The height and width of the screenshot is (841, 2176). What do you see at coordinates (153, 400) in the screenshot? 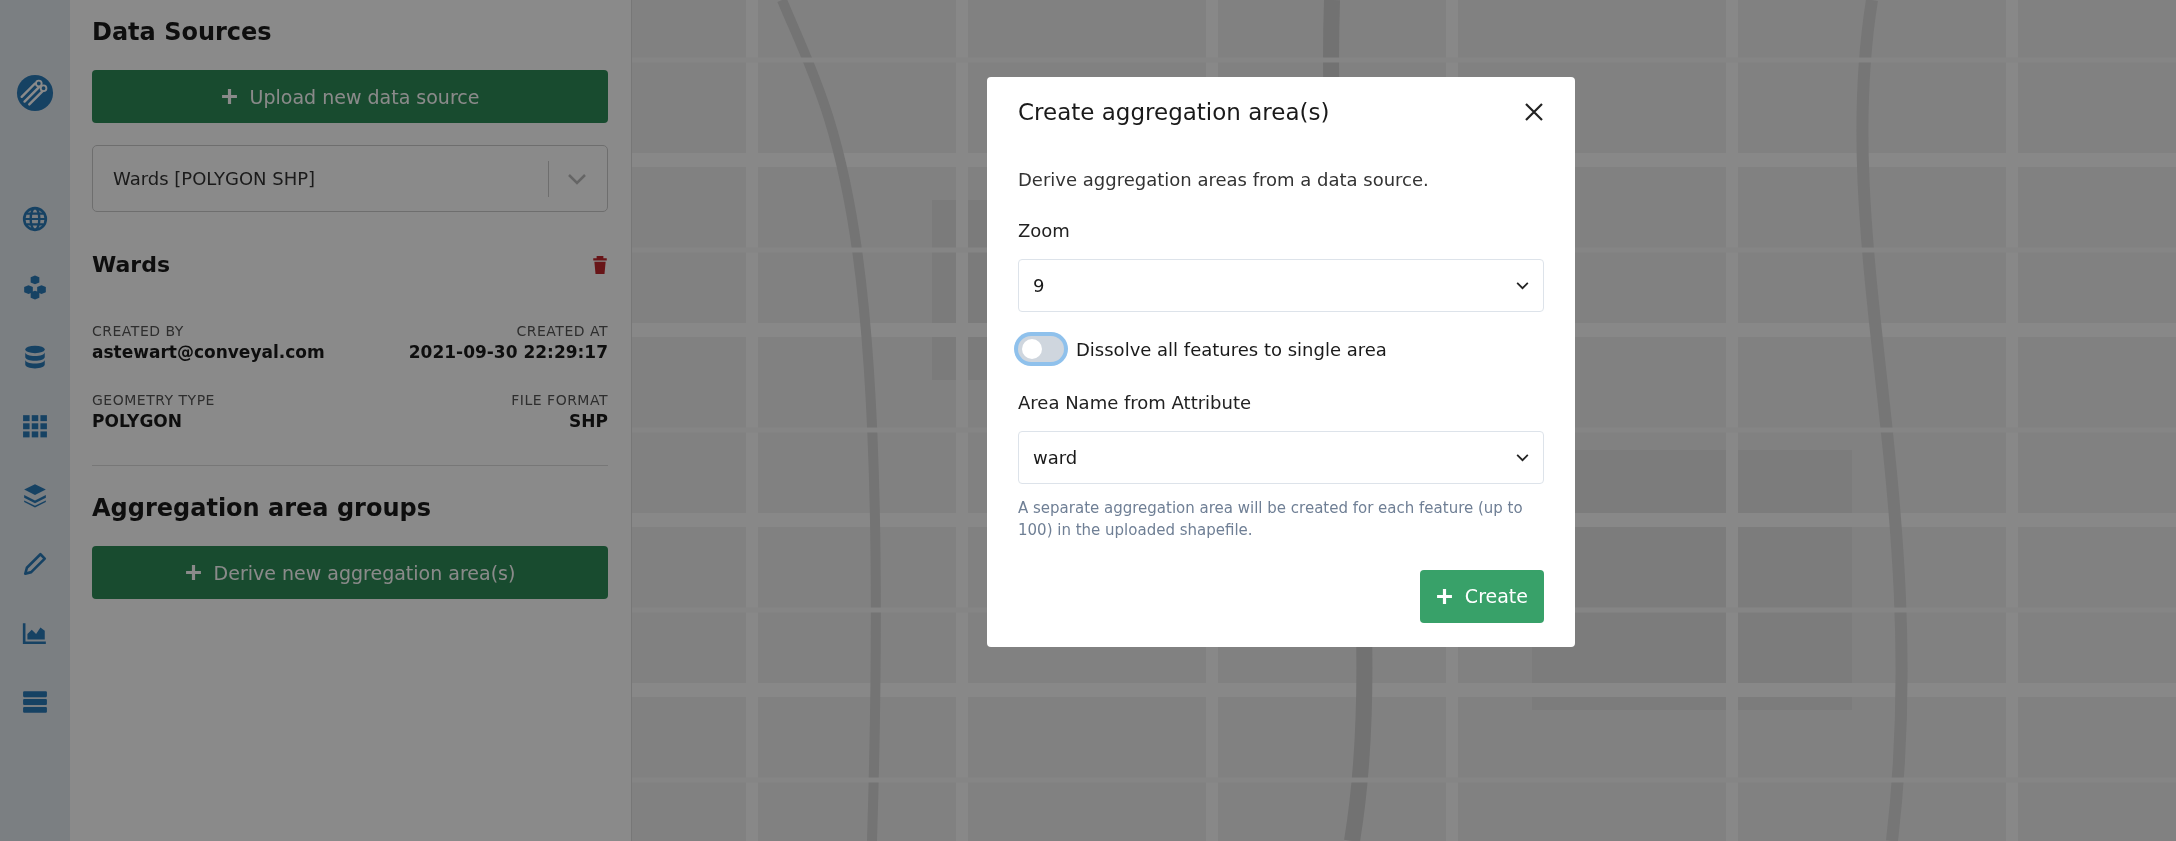
I see `field-label: GEOMETRY TYPE` at bounding box center [153, 400].